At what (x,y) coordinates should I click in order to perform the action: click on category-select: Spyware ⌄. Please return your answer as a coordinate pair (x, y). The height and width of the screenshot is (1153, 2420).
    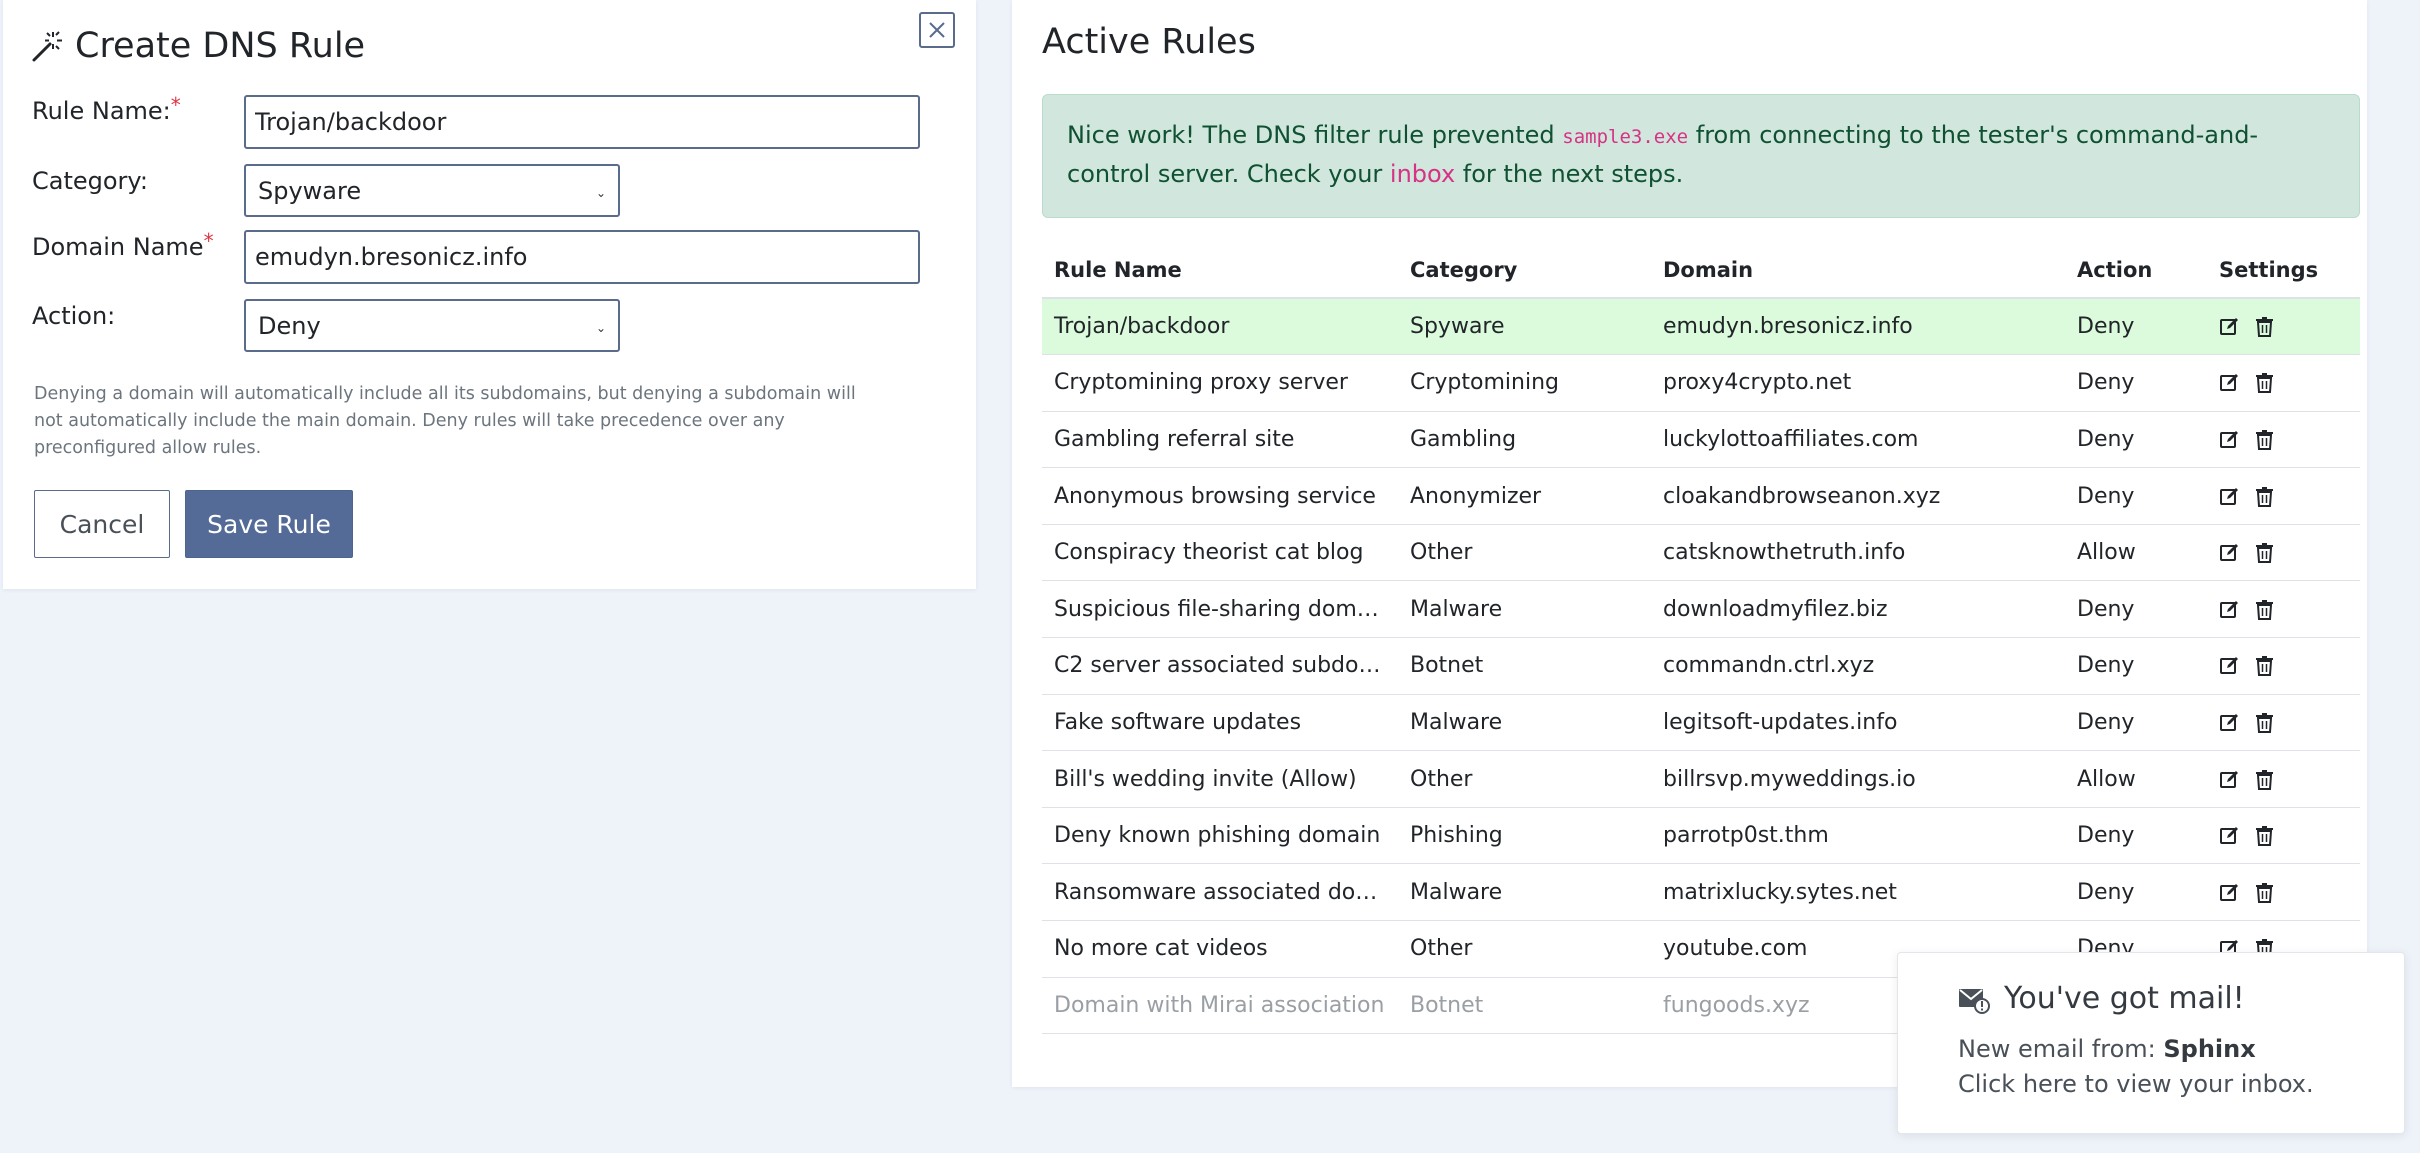
    Looking at the image, I should click on (432, 190).